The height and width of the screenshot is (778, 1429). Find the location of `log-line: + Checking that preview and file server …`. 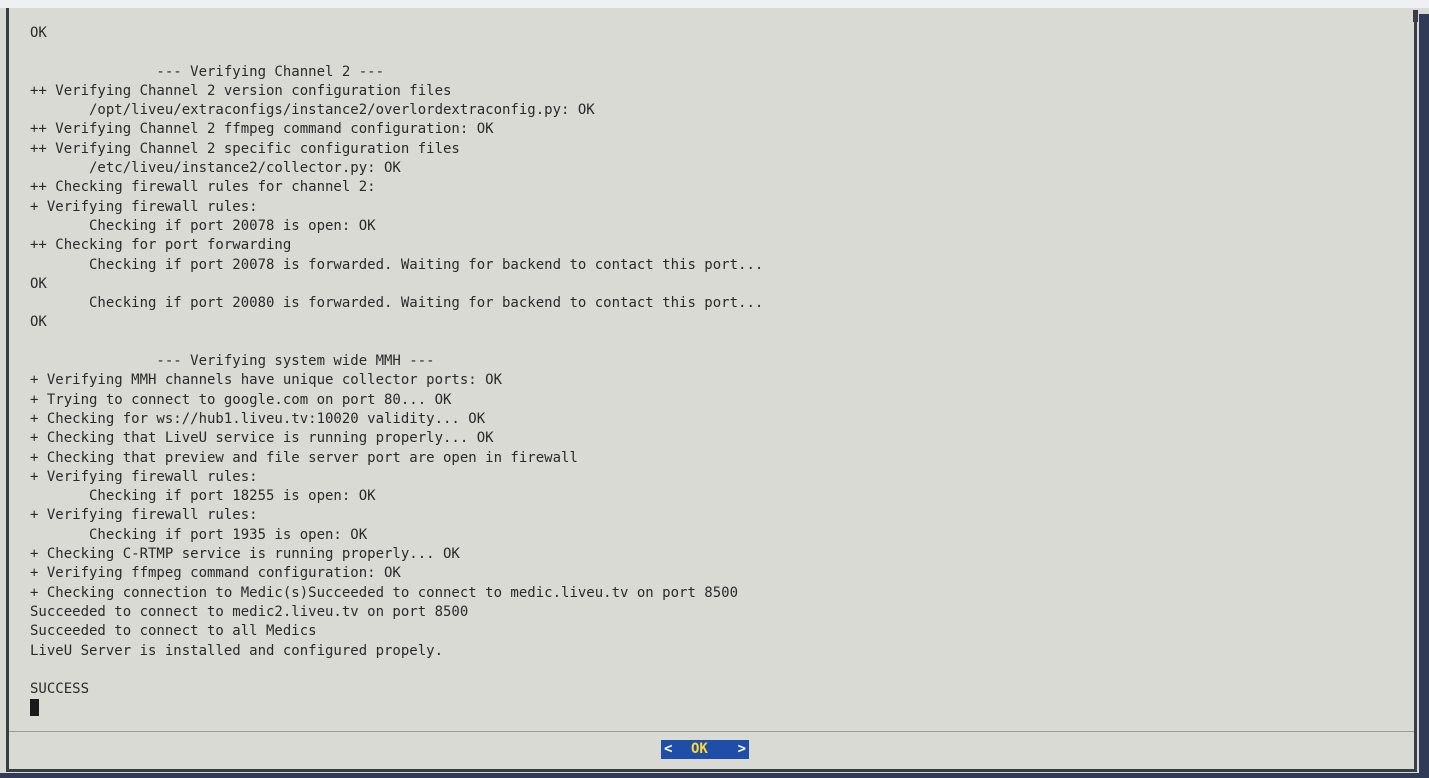

log-line: + Checking that preview and file server … is located at coordinates (304, 457).